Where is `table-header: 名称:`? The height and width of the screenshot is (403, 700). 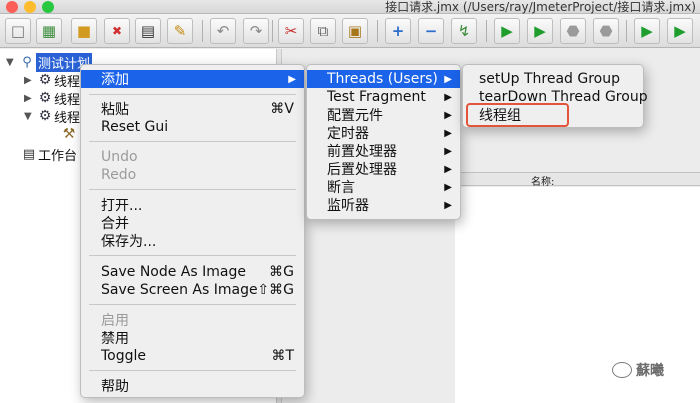
table-header: 名称: is located at coordinates (577, 180).